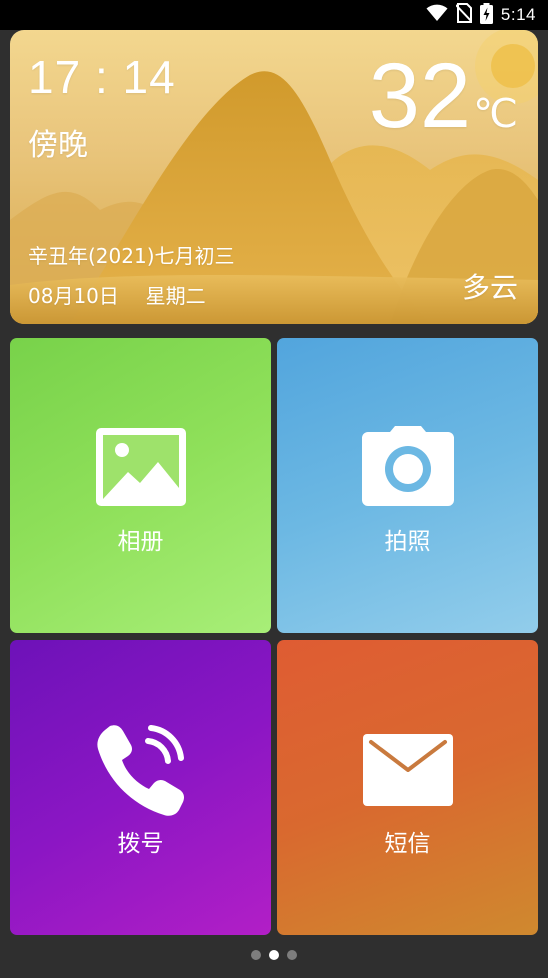 The image size is (548, 978). I want to click on camera-tile: 拍照, so click(407, 485).